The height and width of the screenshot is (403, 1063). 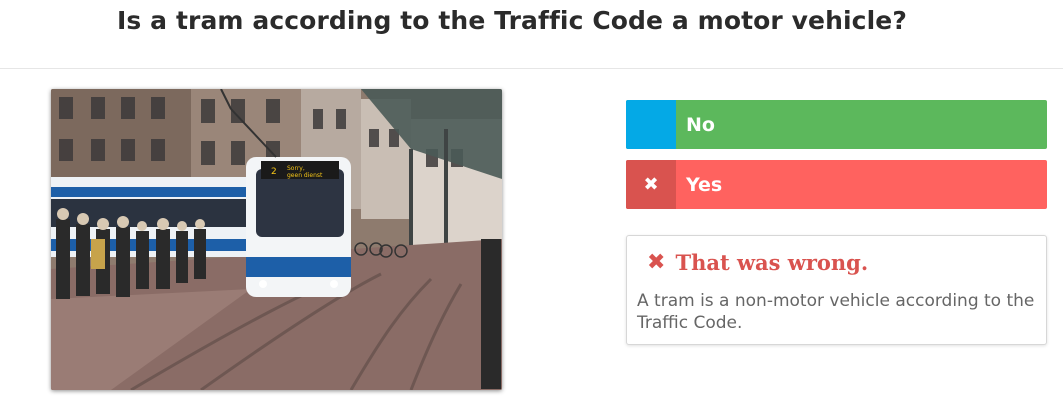 What do you see at coordinates (296, 168) in the screenshot?
I see `tram-sign-line1: Sorry,` at bounding box center [296, 168].